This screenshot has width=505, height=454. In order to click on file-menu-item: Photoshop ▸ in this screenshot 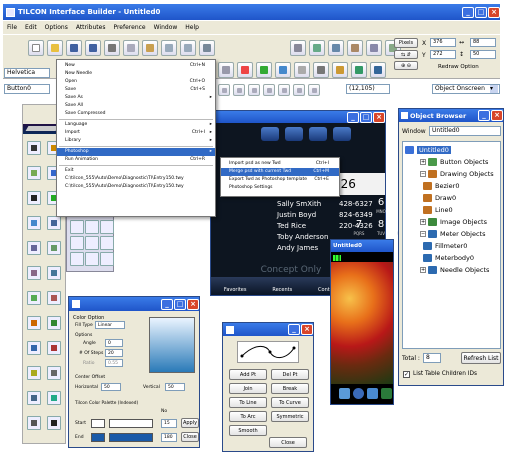, I will do `click(136, 152)`.